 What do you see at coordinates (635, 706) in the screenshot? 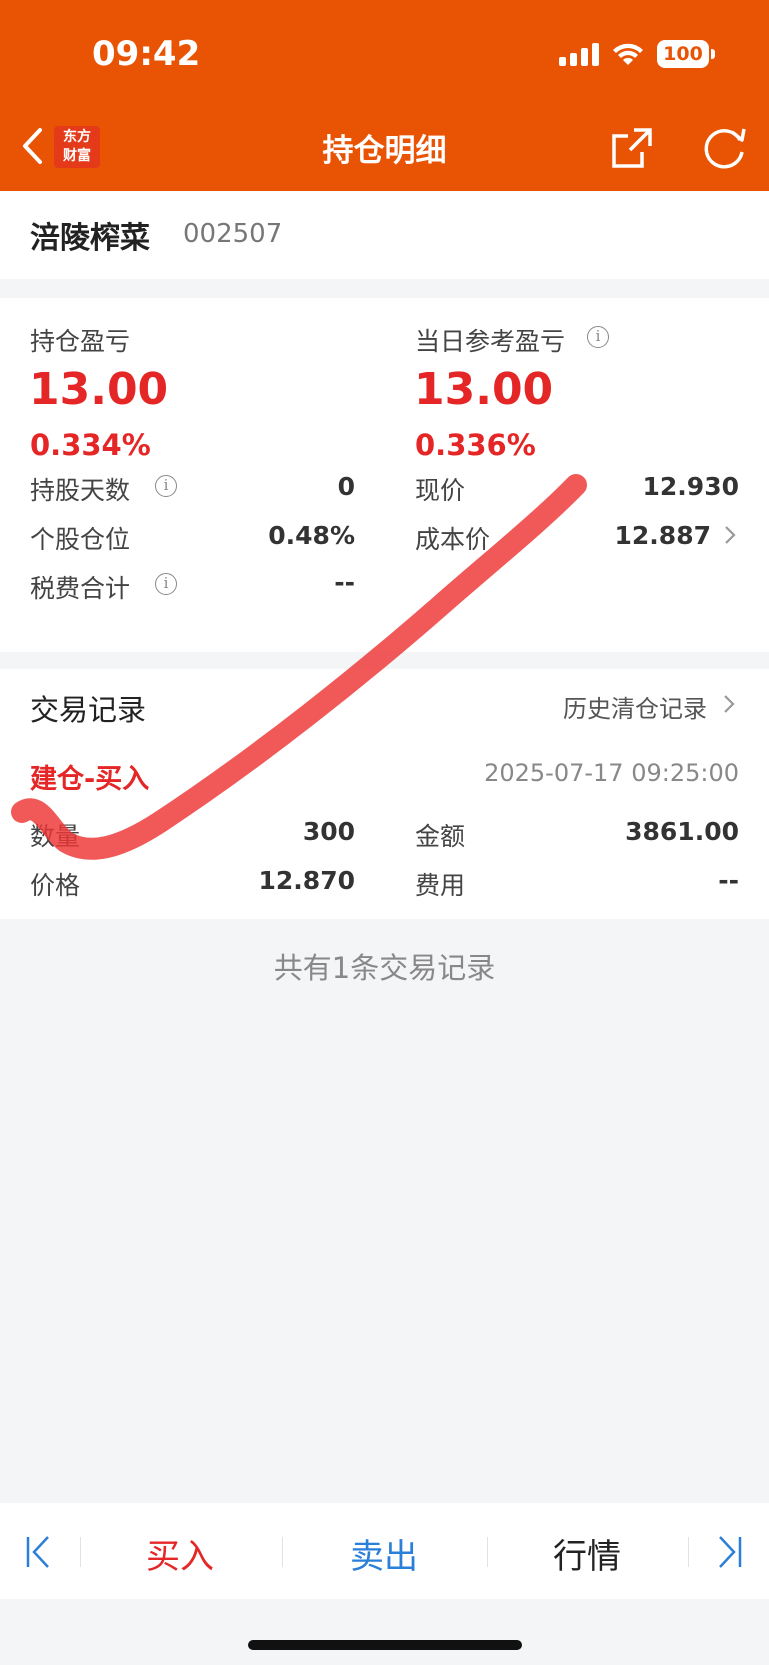
I see `history-clearance-link: 历史清仓记录` at bounding box center [635, 706].